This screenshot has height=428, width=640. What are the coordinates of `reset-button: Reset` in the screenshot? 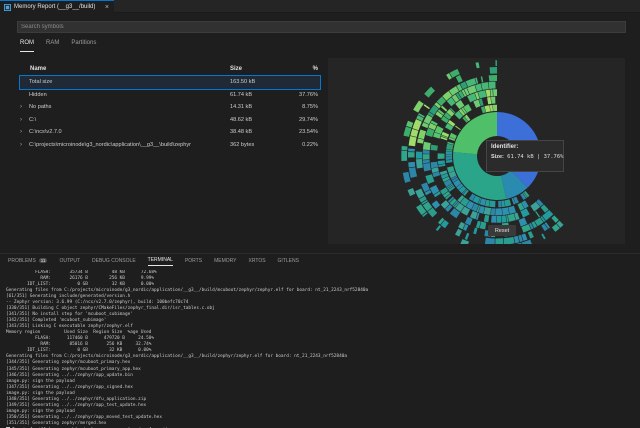 It's located at (502, 230).